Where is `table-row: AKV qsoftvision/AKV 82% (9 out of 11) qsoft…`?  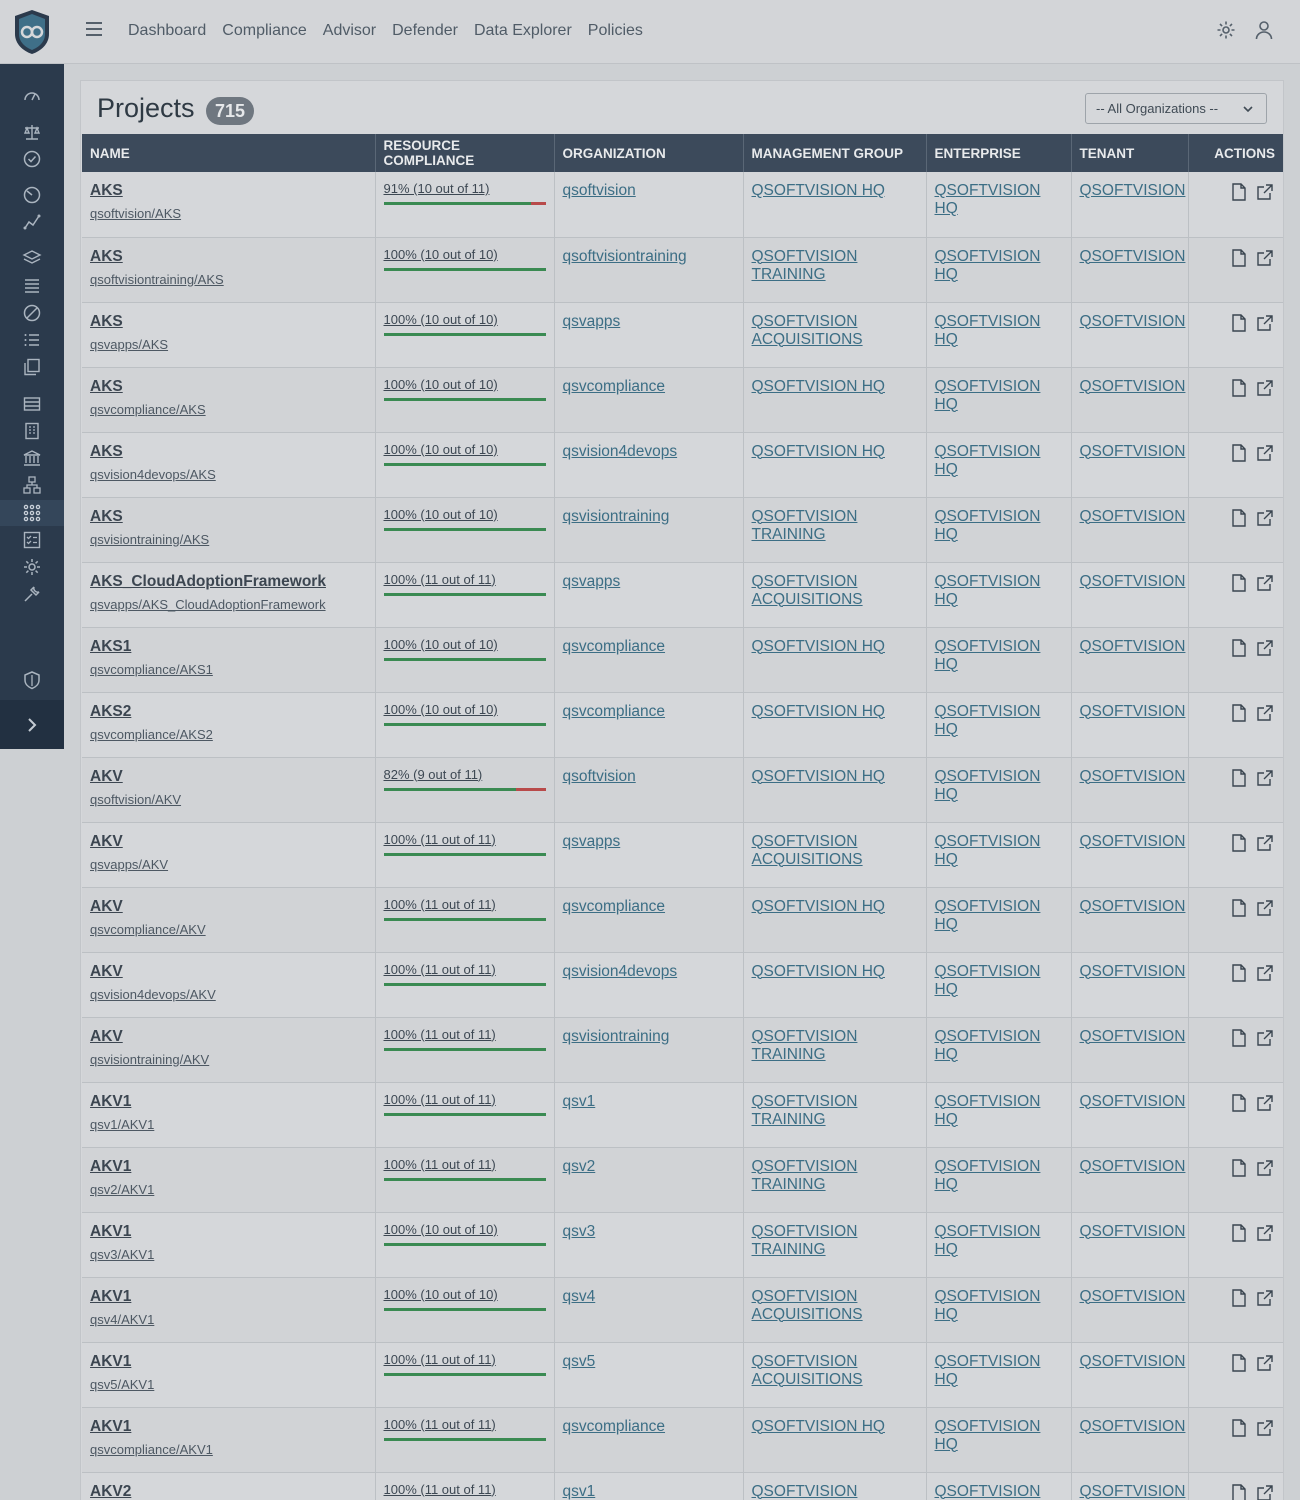
table-row: AKV qsoftvision/AKV 82% (9 out of 11) qsoft… is located at coordinates (682, 790).